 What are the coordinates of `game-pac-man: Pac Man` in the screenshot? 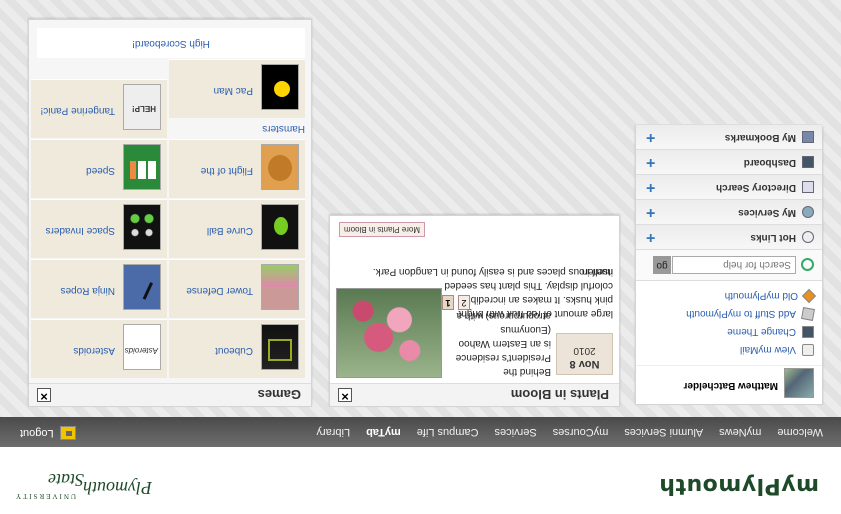 It's located at (237, 88).